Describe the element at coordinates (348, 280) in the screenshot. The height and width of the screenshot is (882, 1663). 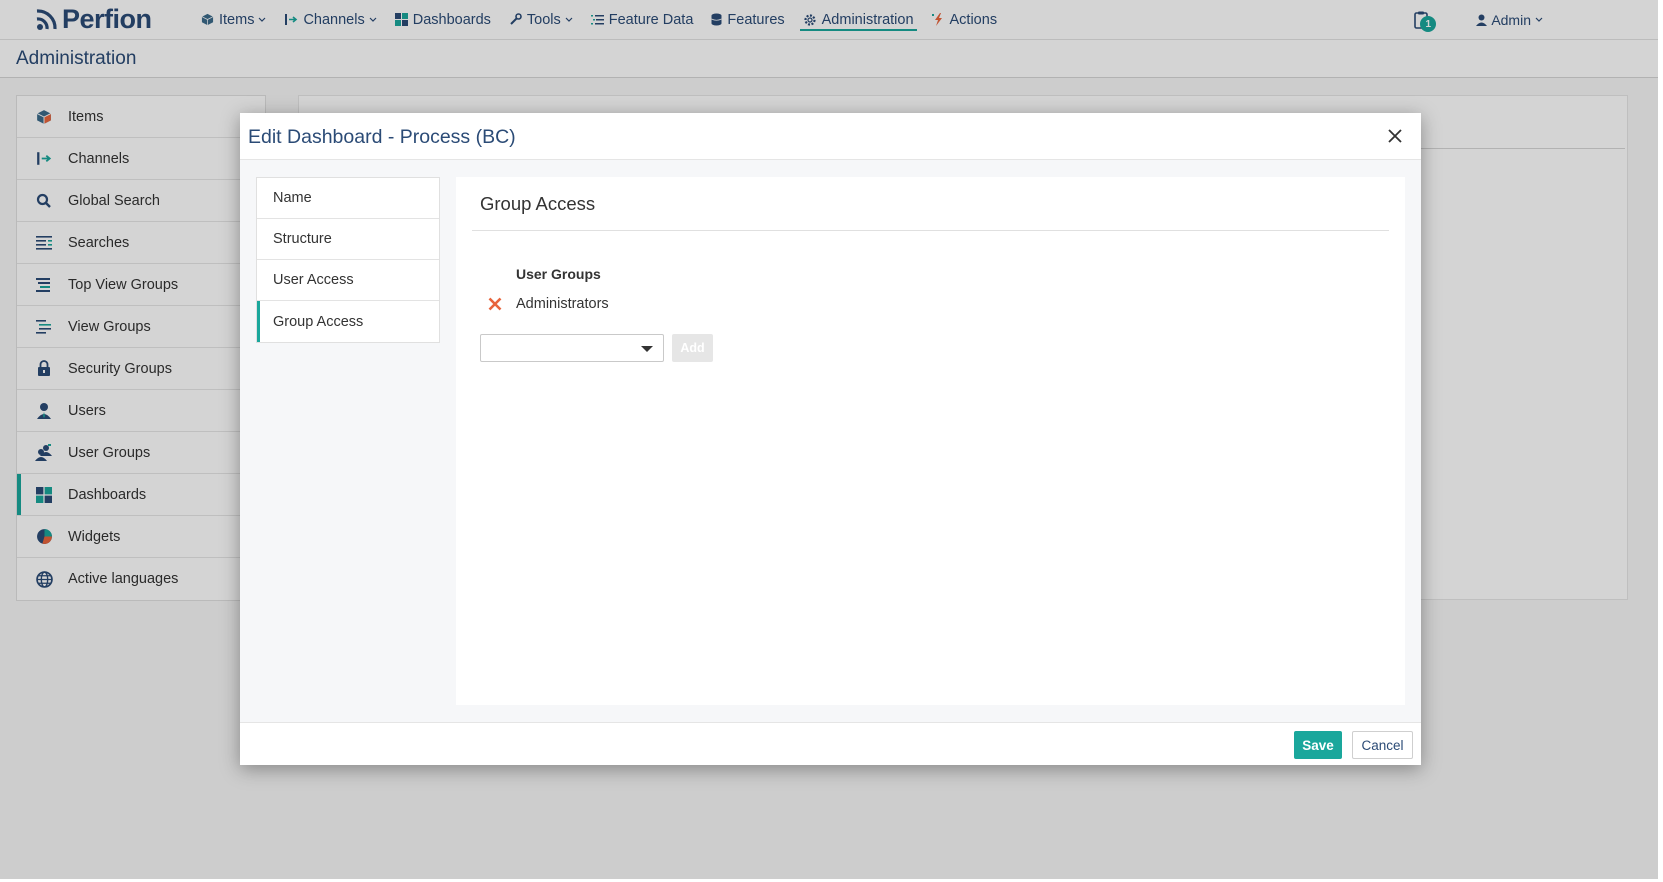
I see `tab-user-access: User Access` at that location.